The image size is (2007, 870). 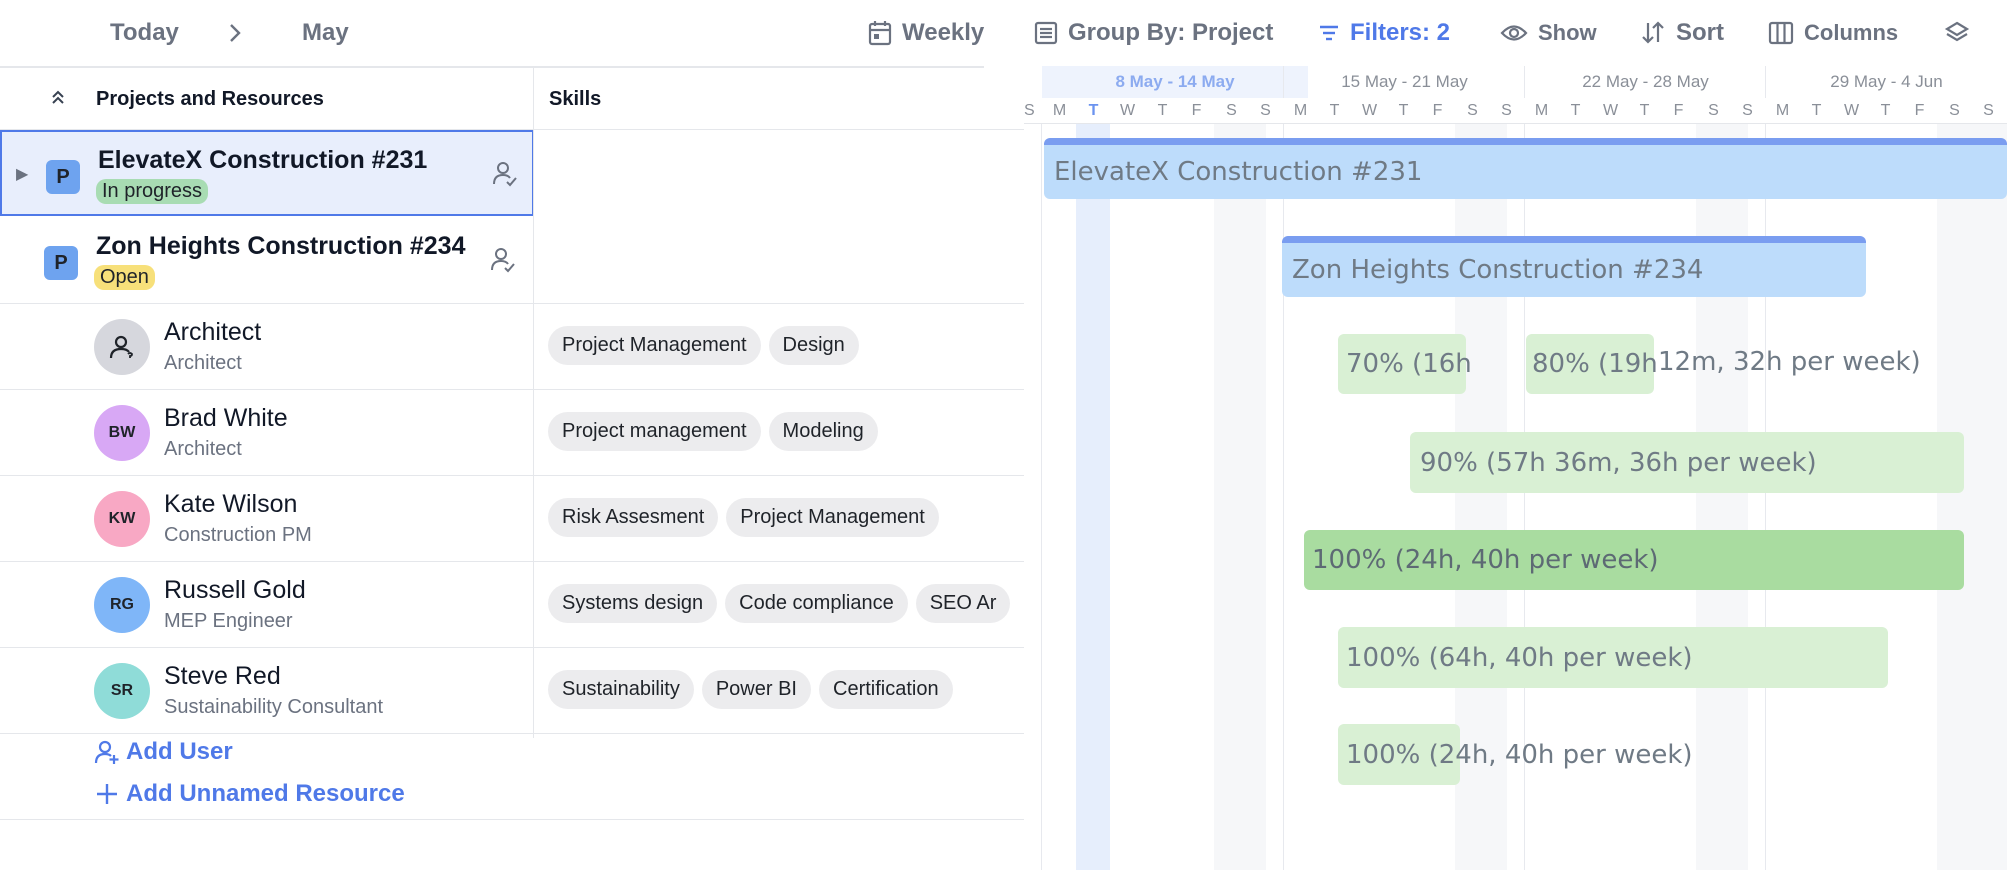 I want to click on bar-label: 70% (16h, so click(x=1409, y=364).